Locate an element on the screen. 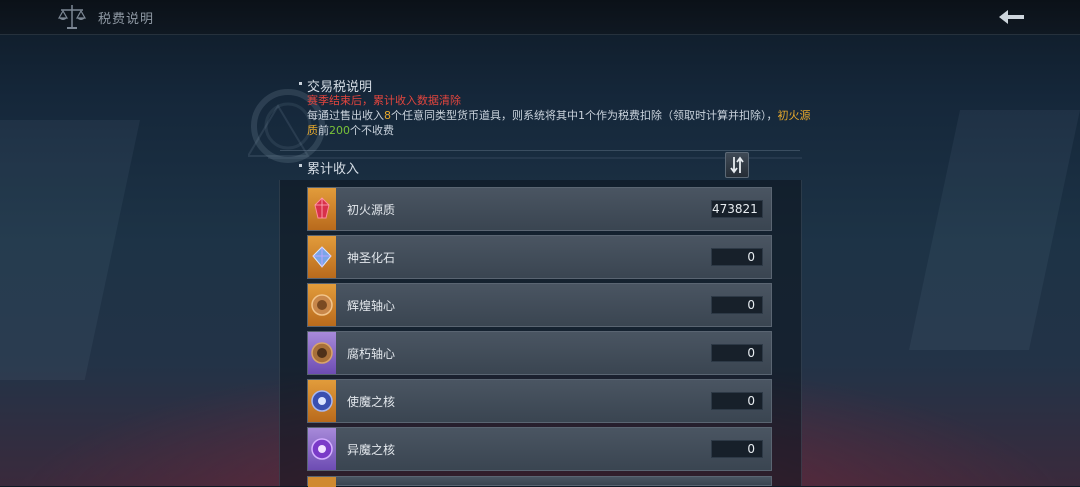 This screenshot has width=1080, height=487. item-name: 腐朽轴心 is located at coordinates (371, 354).